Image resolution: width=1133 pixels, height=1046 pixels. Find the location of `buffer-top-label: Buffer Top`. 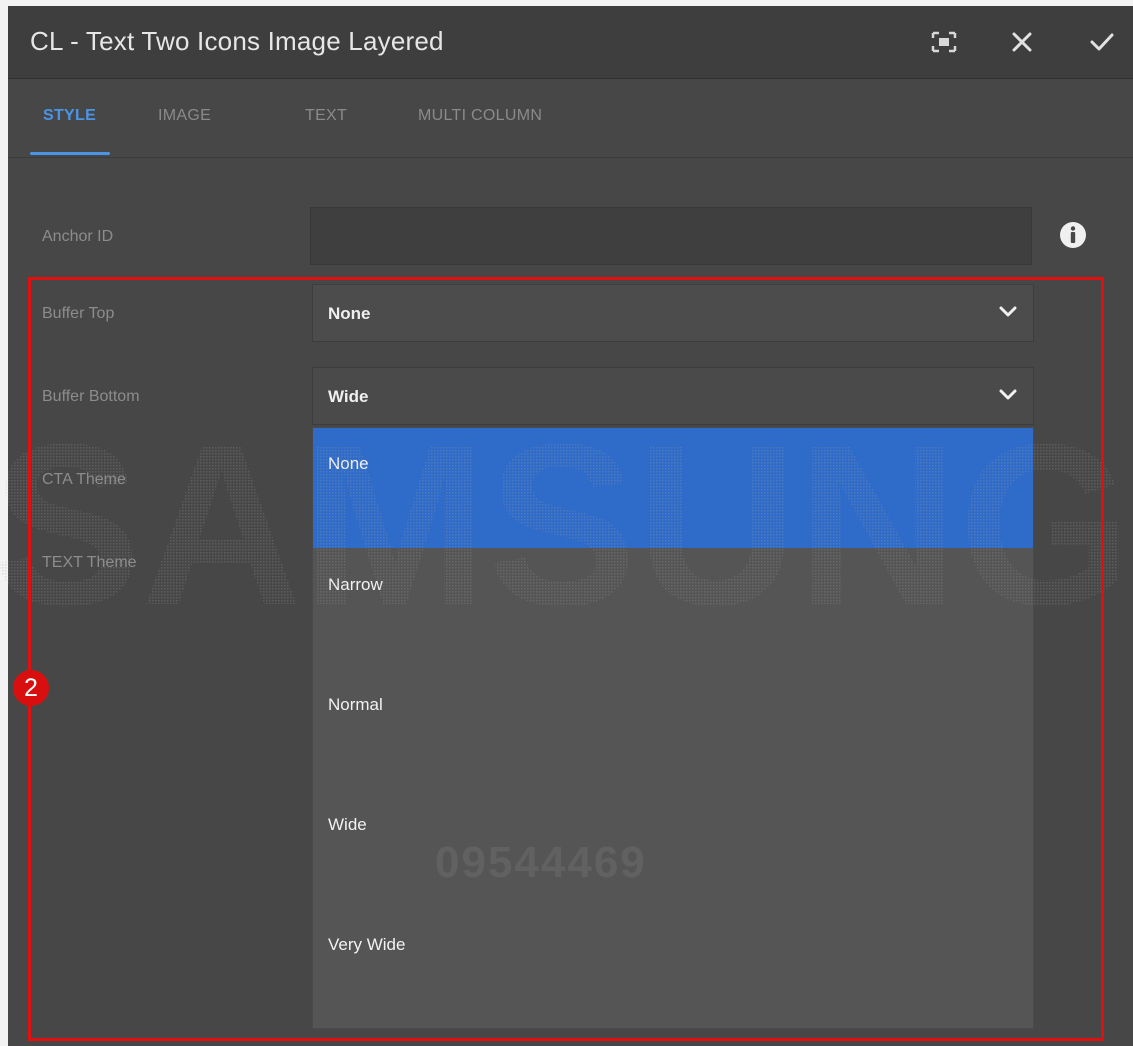

buffer-top-label: Buffer Top is located at coordinates (78, 313).